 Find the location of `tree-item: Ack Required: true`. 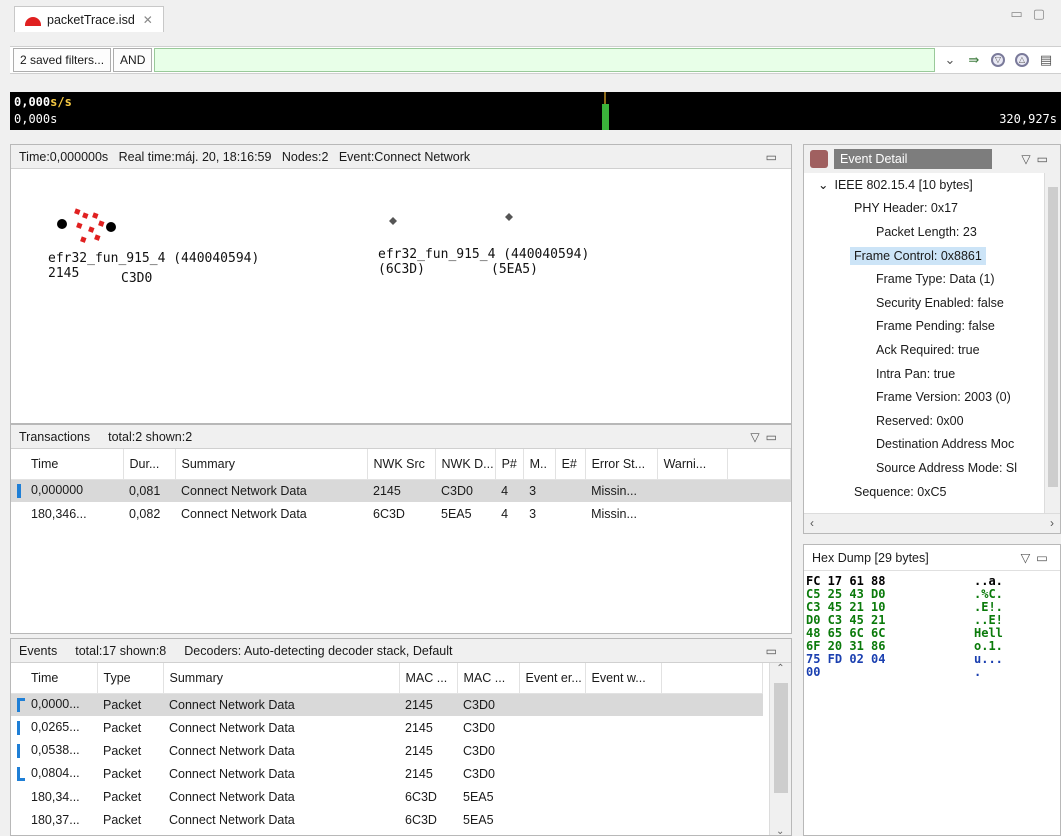

tree-item: Ack Required: true is located at coordinates (924, 350).